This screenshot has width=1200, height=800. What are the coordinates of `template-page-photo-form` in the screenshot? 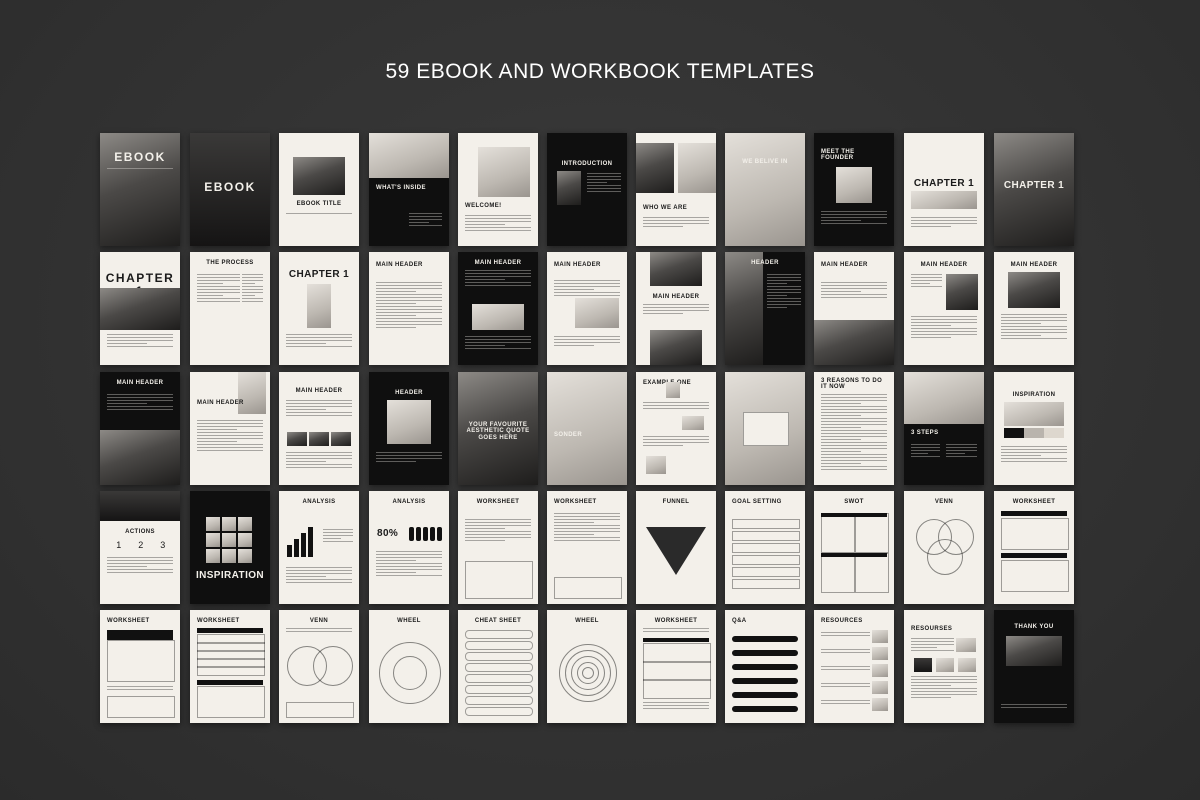 It's located at (765, 428).